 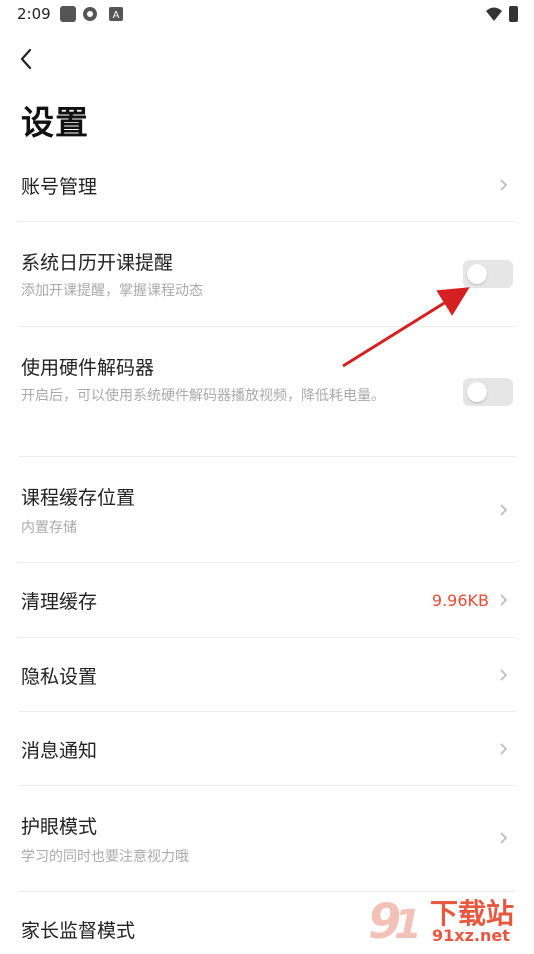 What do you see at coordinates (28, 59) in the screenshot?
I see `back-icon` at bounding box center [28, 59].